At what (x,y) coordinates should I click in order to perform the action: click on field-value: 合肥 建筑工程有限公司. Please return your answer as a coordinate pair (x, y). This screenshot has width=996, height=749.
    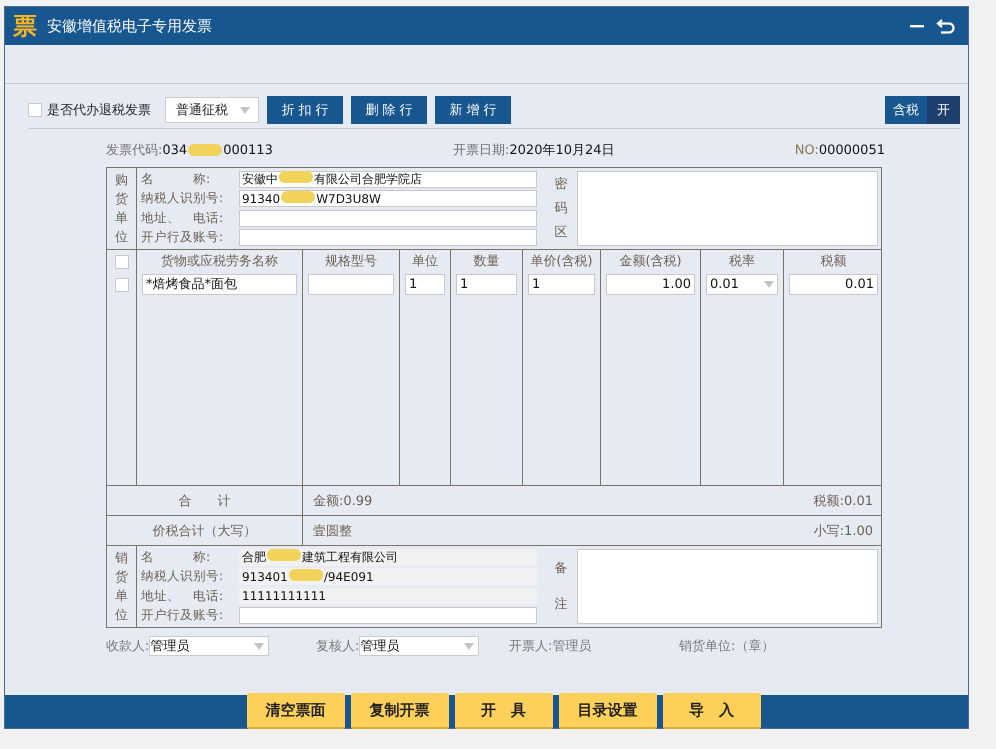
    Looking at the image, I should click on (320, 557).